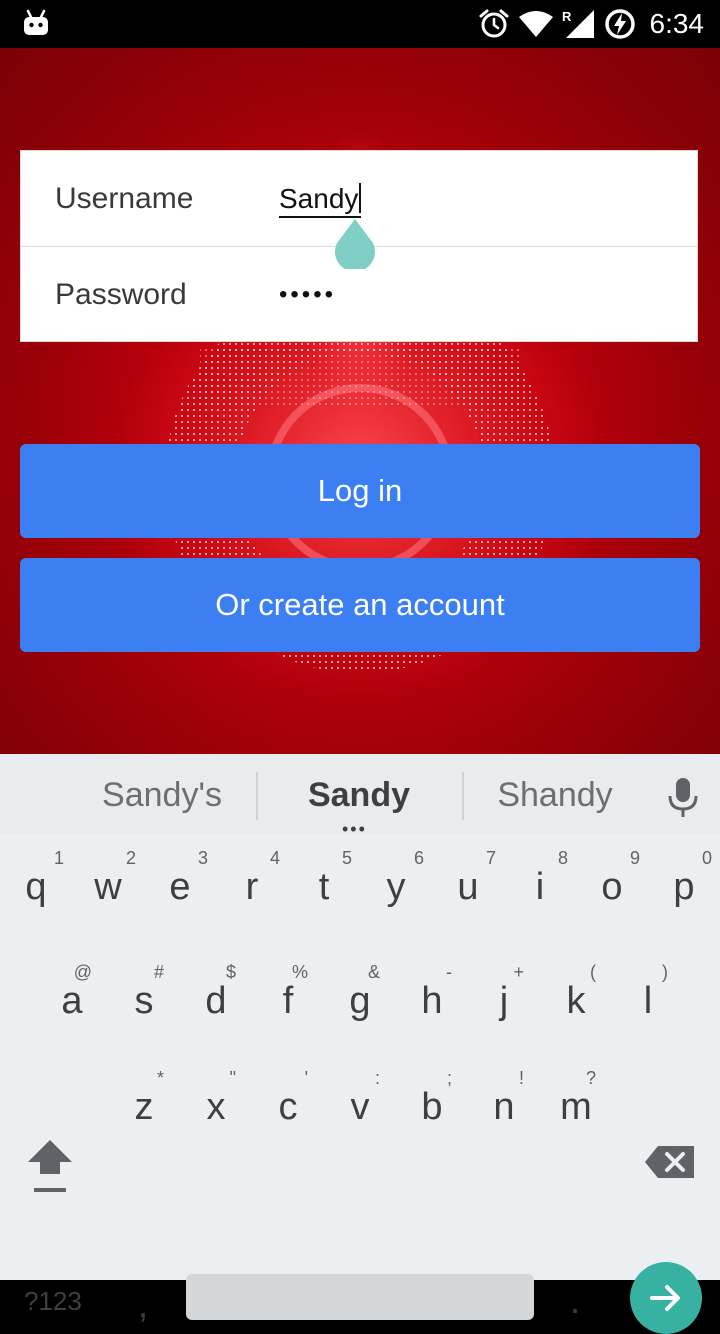 Image resolution: width=720 pixels, height=1334 pixels. I want to click on key-hint: ), so click(665, 972).